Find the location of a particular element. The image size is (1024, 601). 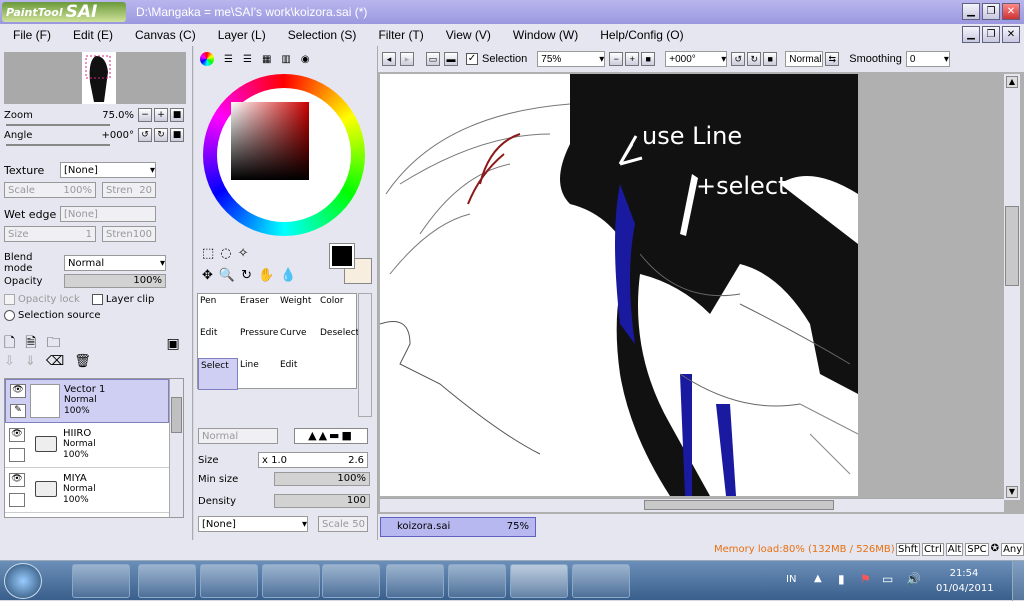

menu-help: Help/Config (O) is located at coordinates (639, 35).